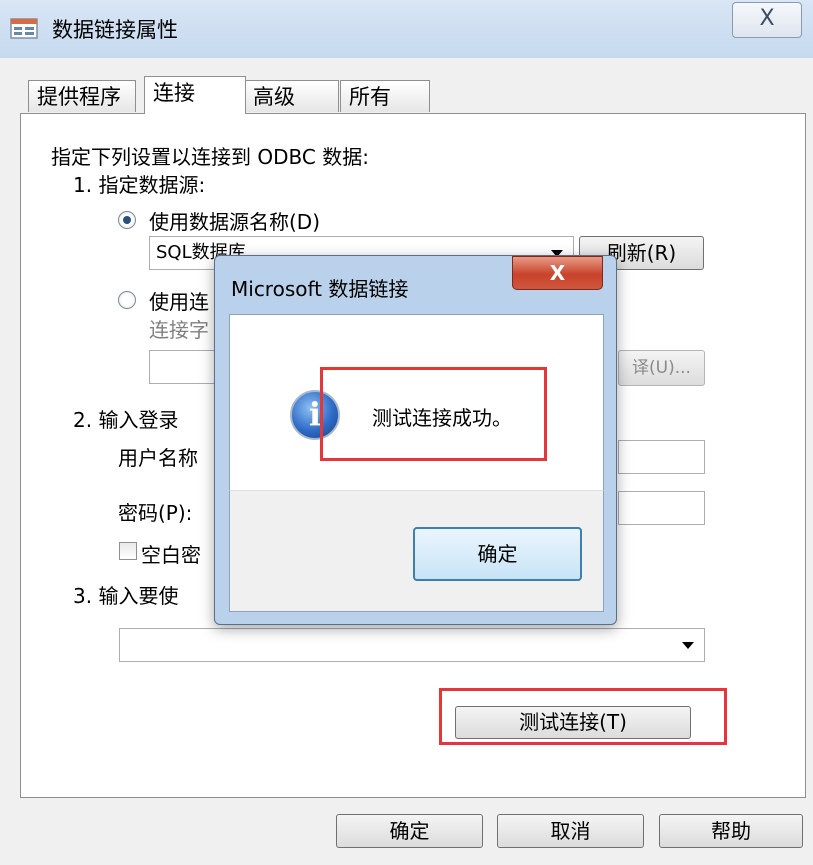 This screenshot has height=865, width=813. I want to click on blank-password-label: 空白密, so click(171, 555).